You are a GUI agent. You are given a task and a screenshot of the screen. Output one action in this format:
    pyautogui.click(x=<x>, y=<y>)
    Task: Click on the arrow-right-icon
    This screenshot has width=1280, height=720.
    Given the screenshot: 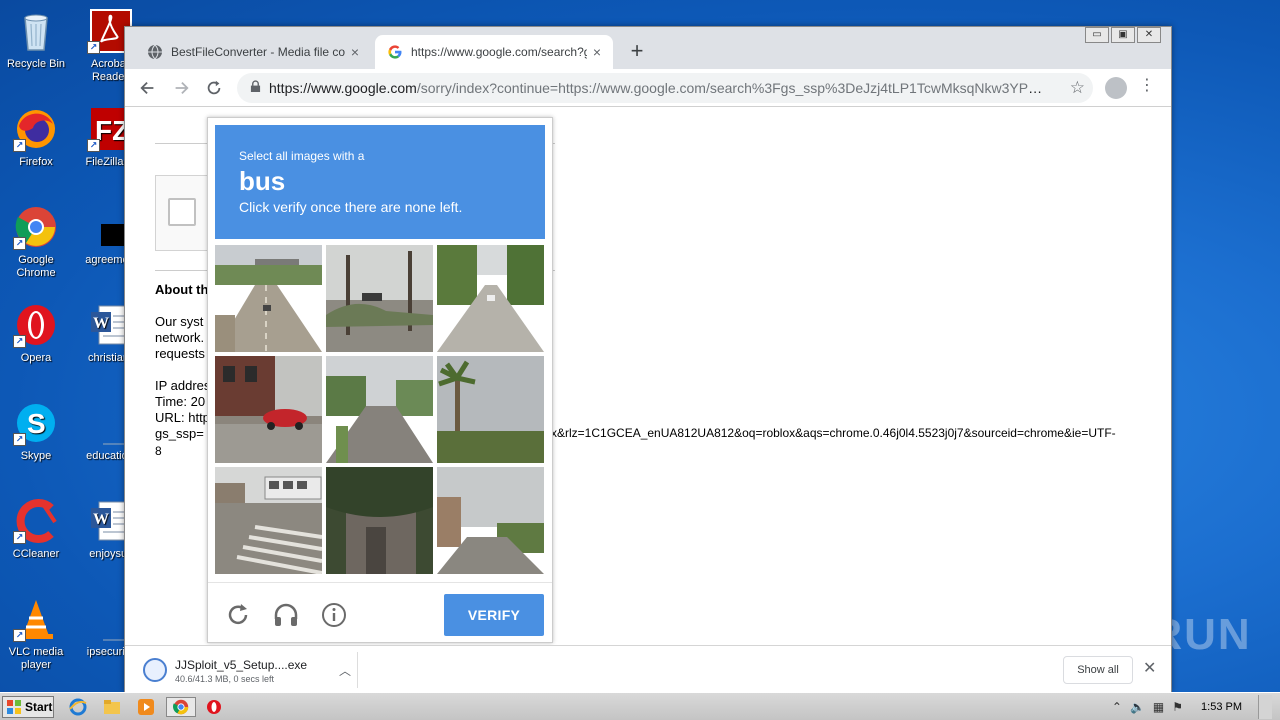 What is the action you would take?
    pyautogui.click(x=182, y=88)
    